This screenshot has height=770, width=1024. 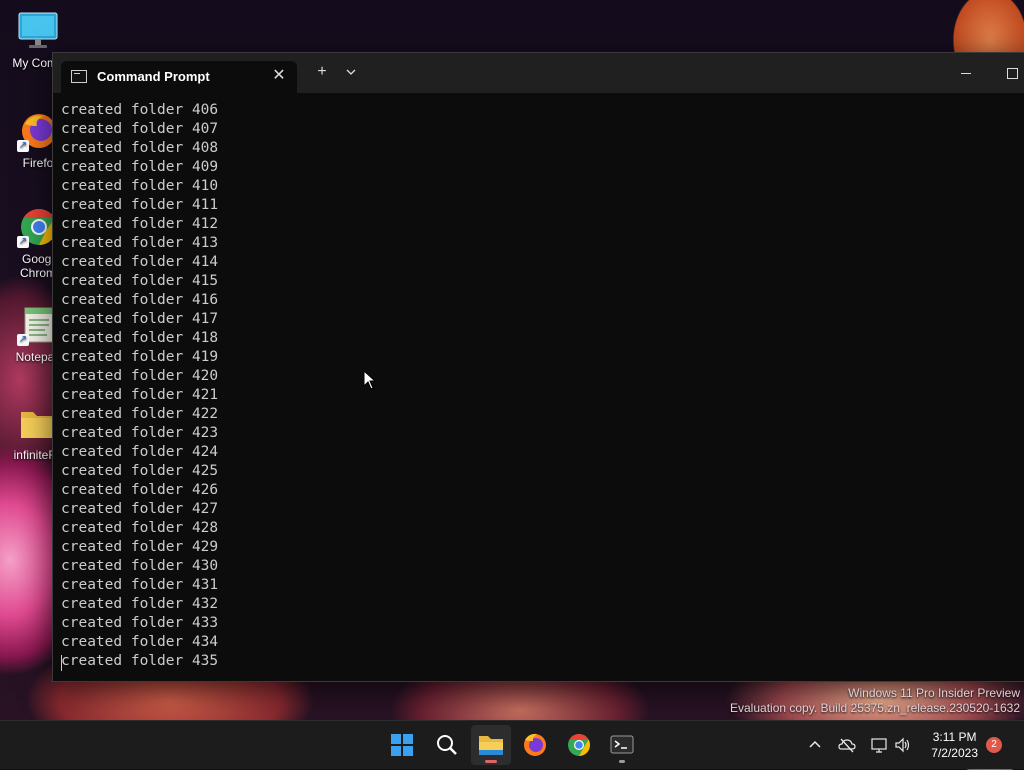 What do you see at coordinates (847, 745) in the screenshot?
I see `onedrive-offline-icon` at bounding box center [847, 745].